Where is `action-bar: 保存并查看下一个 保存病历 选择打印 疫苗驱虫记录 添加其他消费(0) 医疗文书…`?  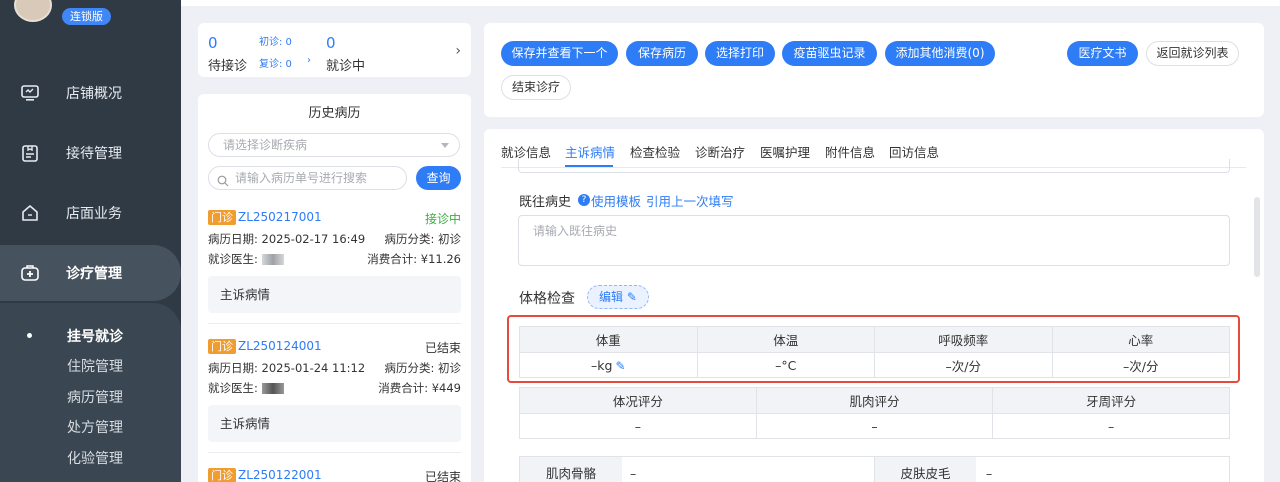 action-bar: 保存并查看下一个 保存病历 选择打印 疫苗驱虫记录 添加其他消费(0) 医疗文书… is located at coordinates (874, 70).